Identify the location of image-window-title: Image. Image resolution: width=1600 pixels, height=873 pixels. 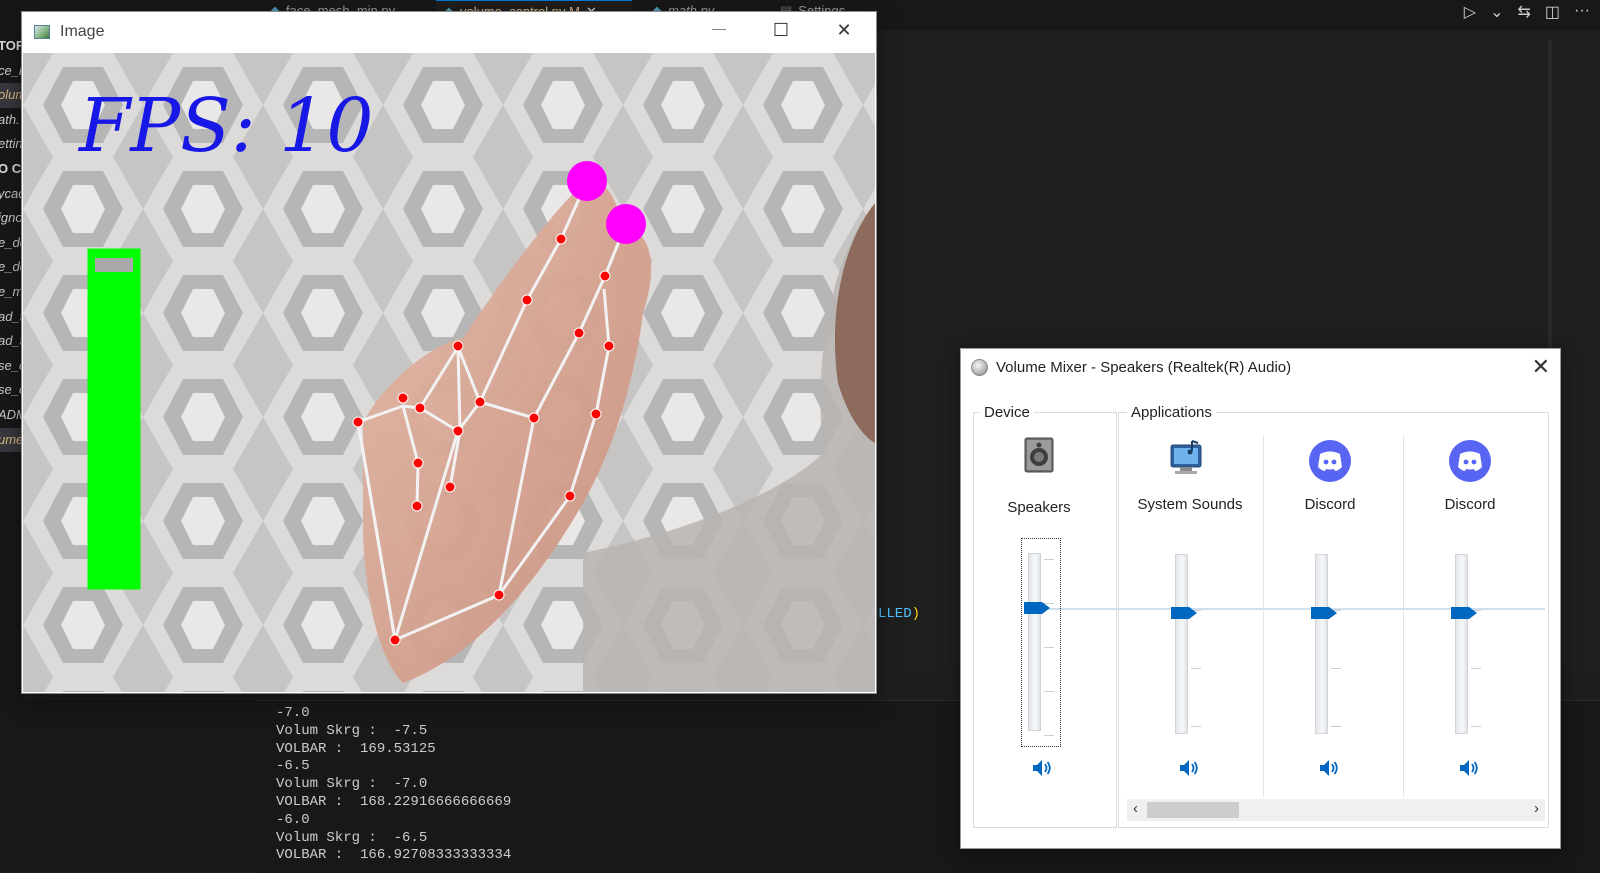
(82, 31).